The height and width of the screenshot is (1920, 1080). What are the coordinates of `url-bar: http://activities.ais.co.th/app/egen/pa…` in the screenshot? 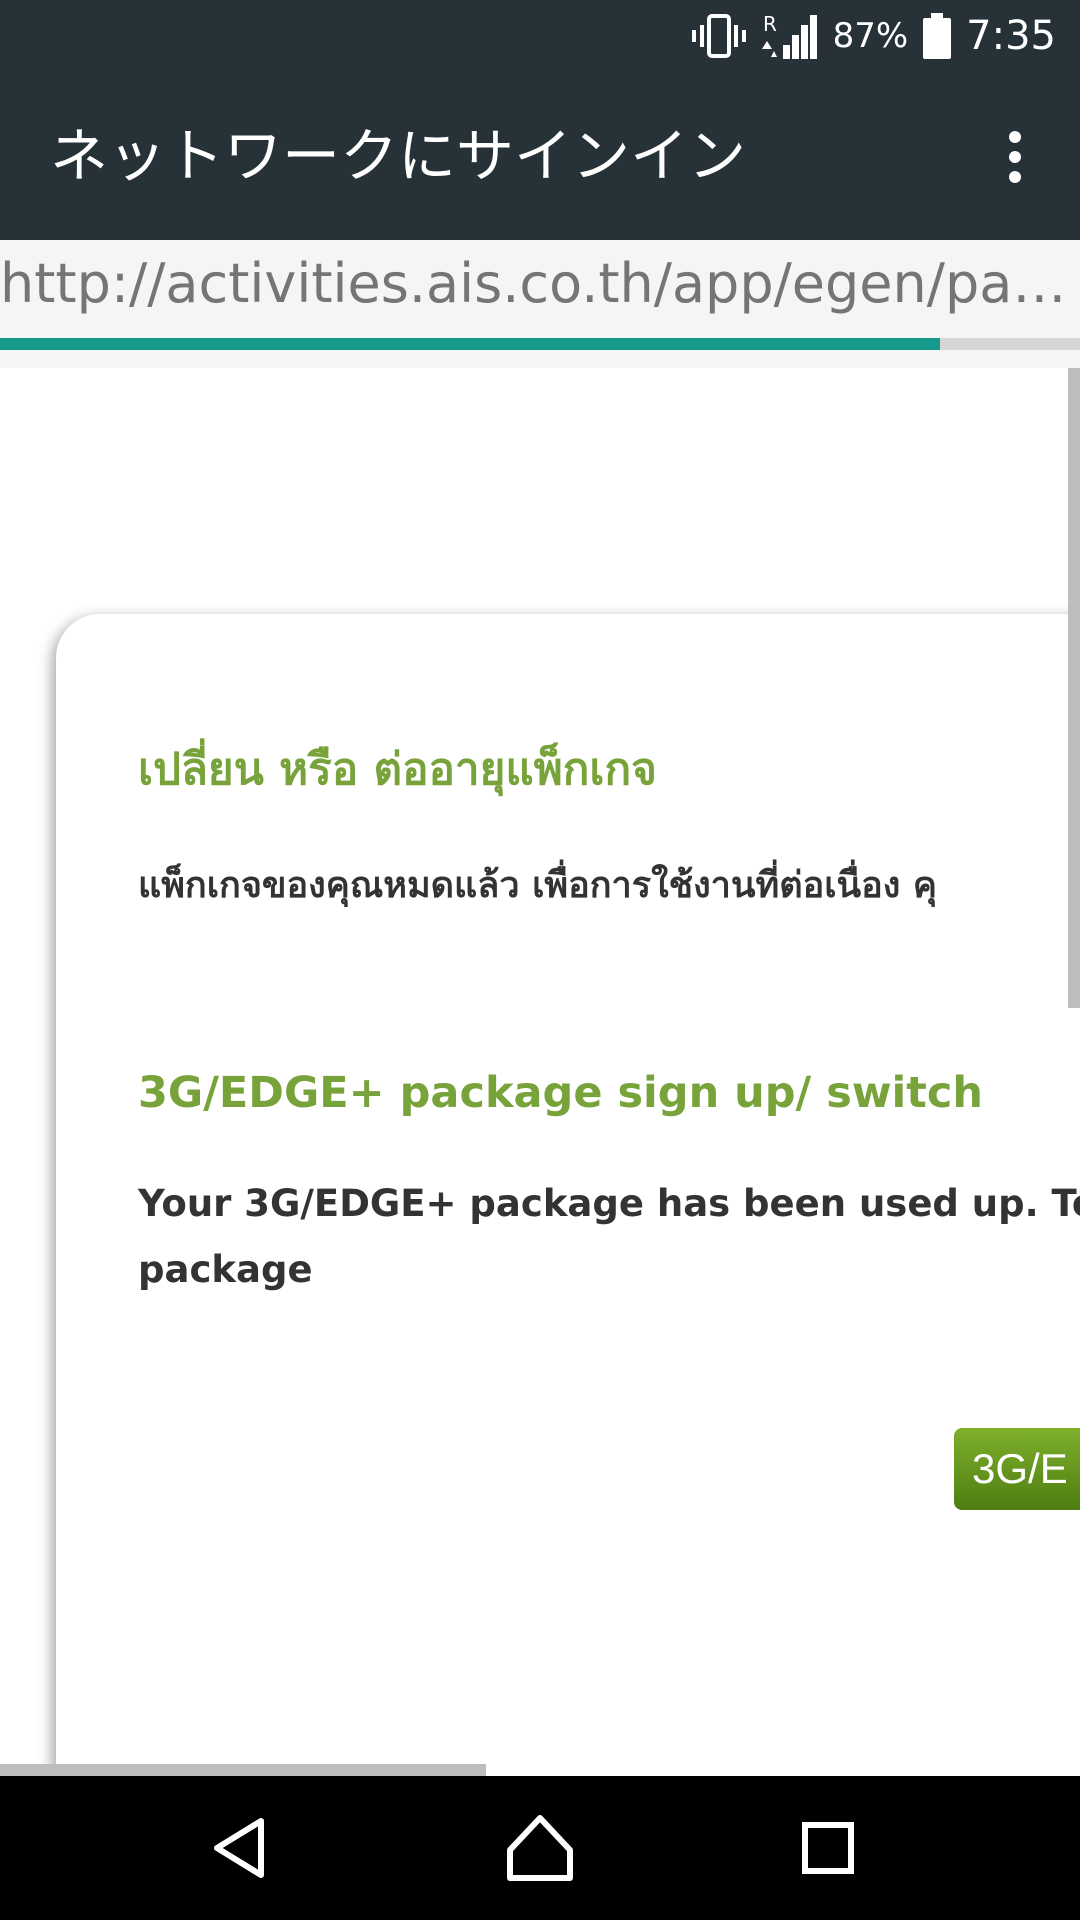 It's located at (540, 289).